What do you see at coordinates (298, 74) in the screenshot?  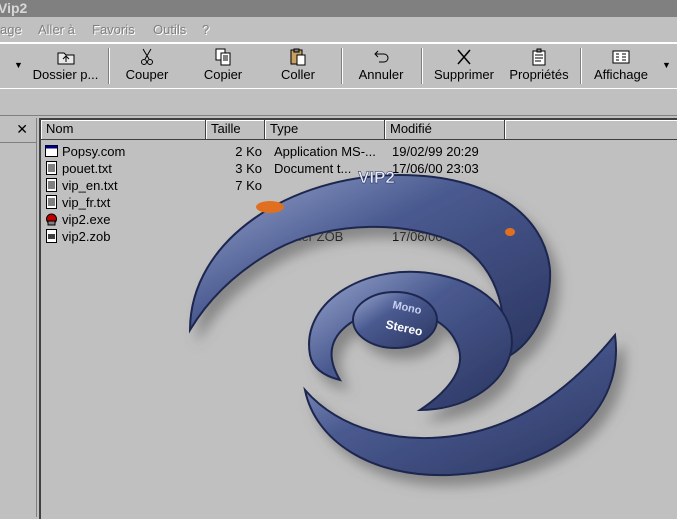 I see `paste-label: Coller` at bounding box center [298, 74].